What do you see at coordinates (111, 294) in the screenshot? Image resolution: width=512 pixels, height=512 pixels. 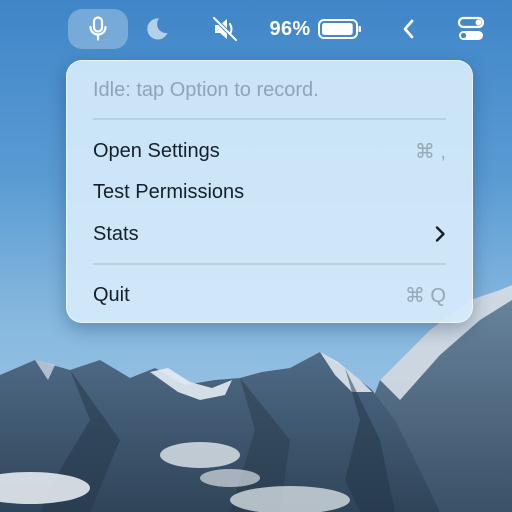 I see `menu-item-label: Quit` at bounding box center [111, 294].